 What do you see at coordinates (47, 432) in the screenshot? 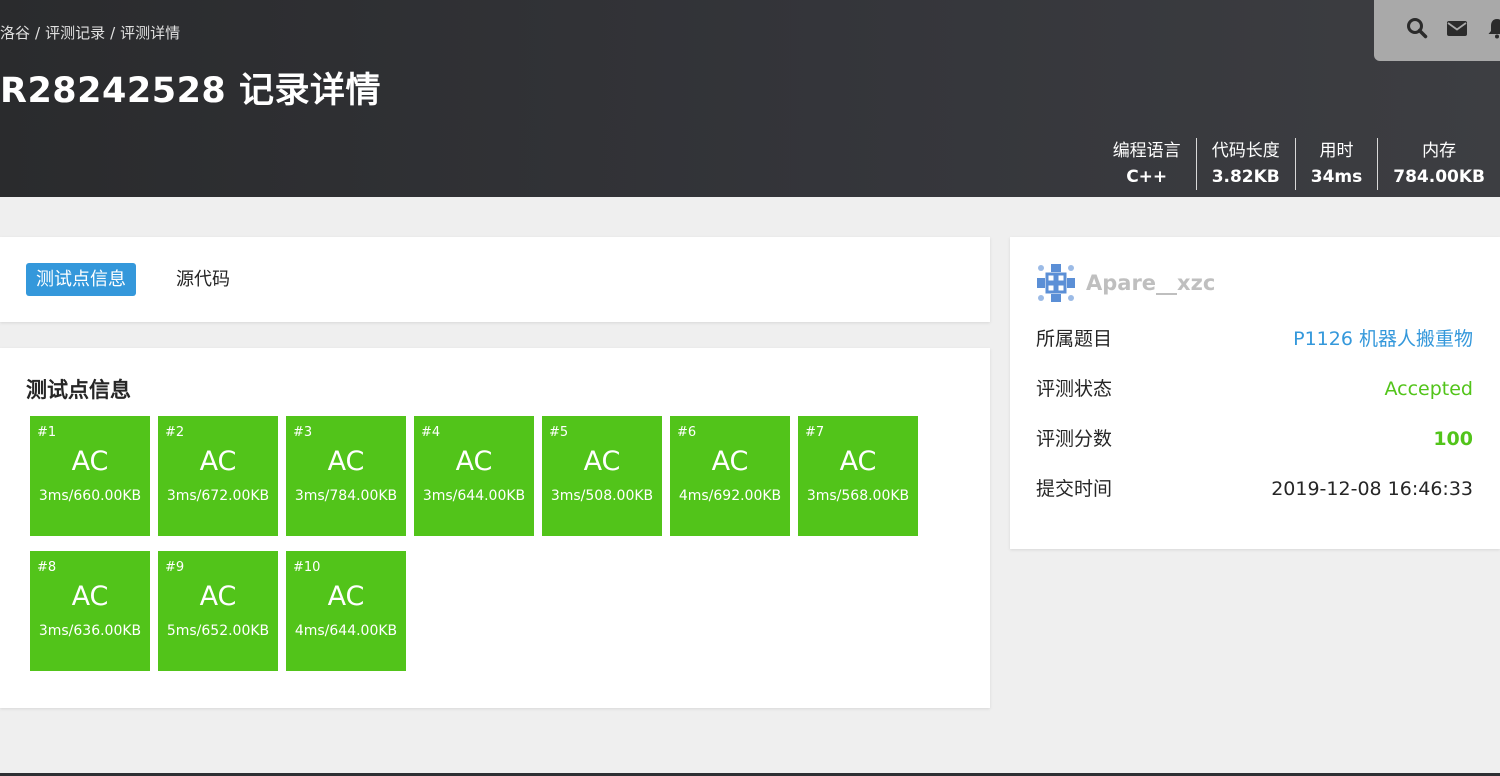
I see `testcase-id: #1` at bounding box center [47, 432].